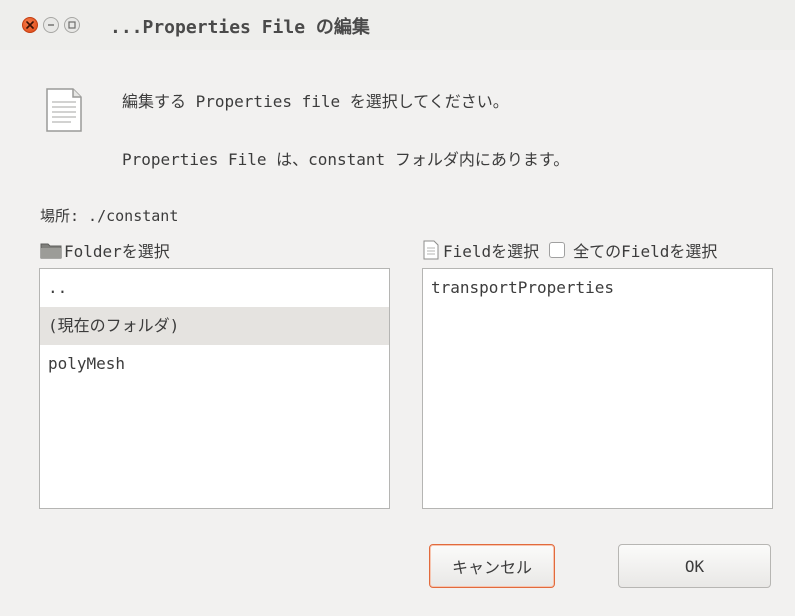 The height and width of the screenshot is (616, 795). Describe the element at coordinates (492, 566) in the screenshot. I see `cancel-button: キャンセル` at that location.